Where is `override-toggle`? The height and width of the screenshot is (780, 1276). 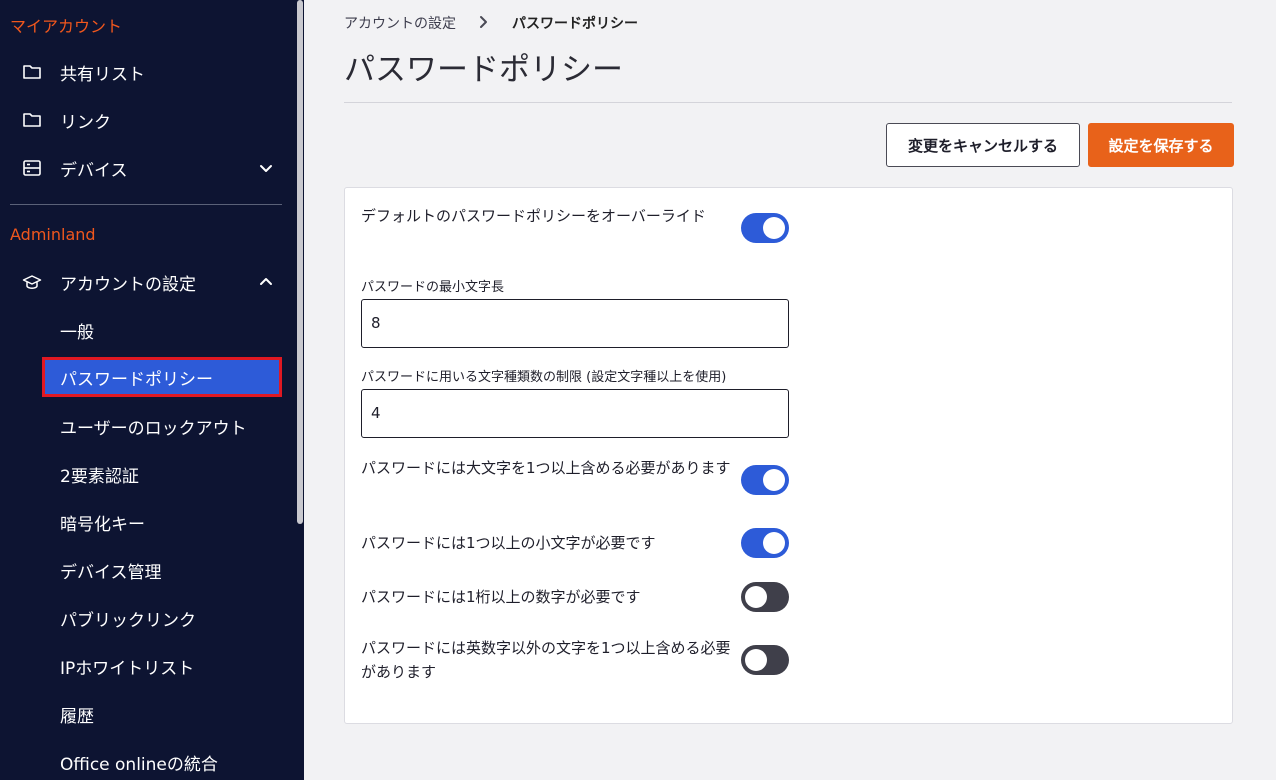 override-toggle is located at coordinates (765, 228).